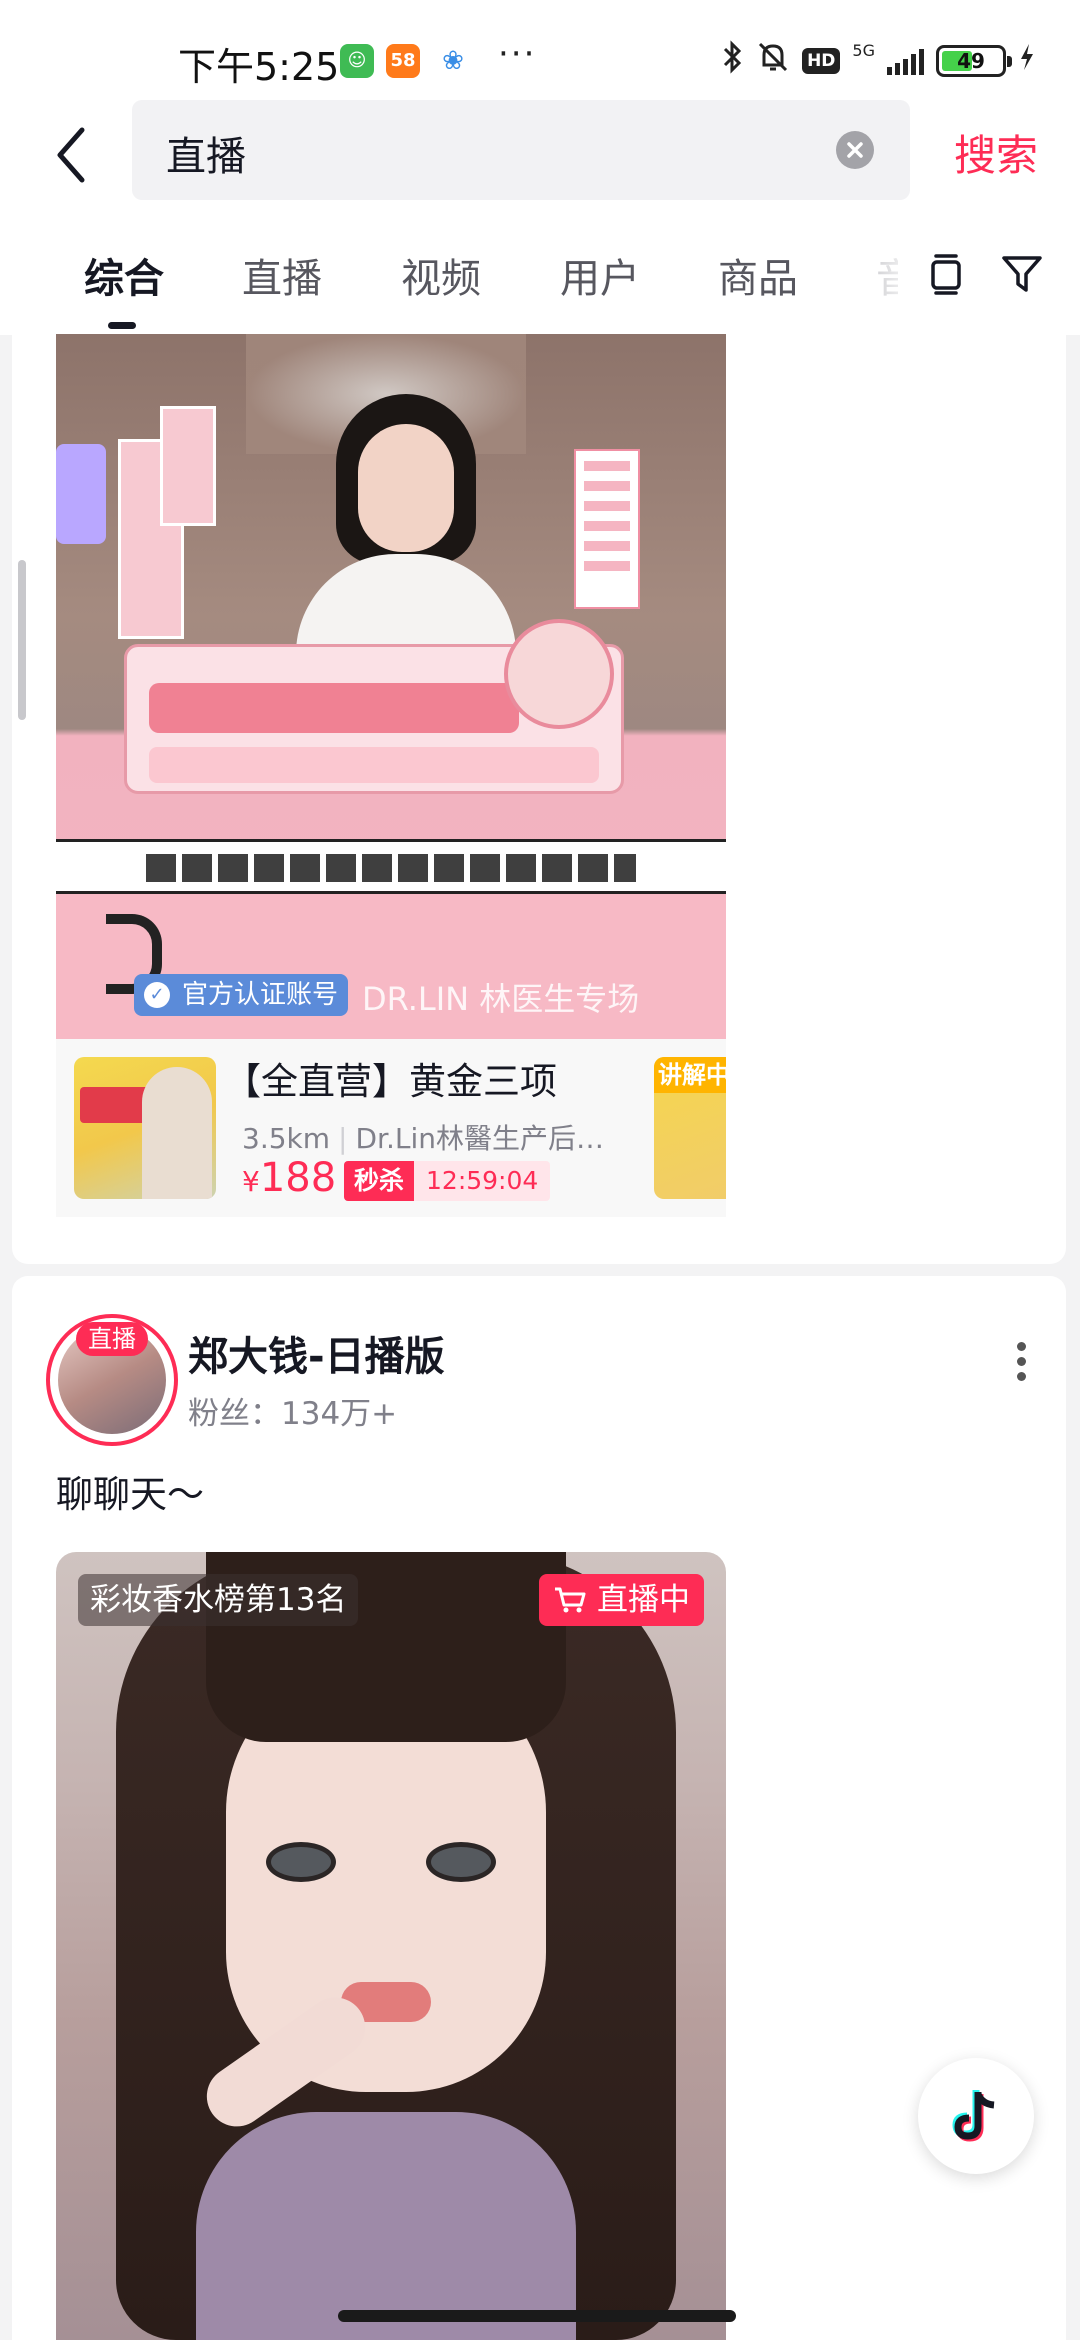  I want to click on status-time: 下午5:25, so click(259, 67).